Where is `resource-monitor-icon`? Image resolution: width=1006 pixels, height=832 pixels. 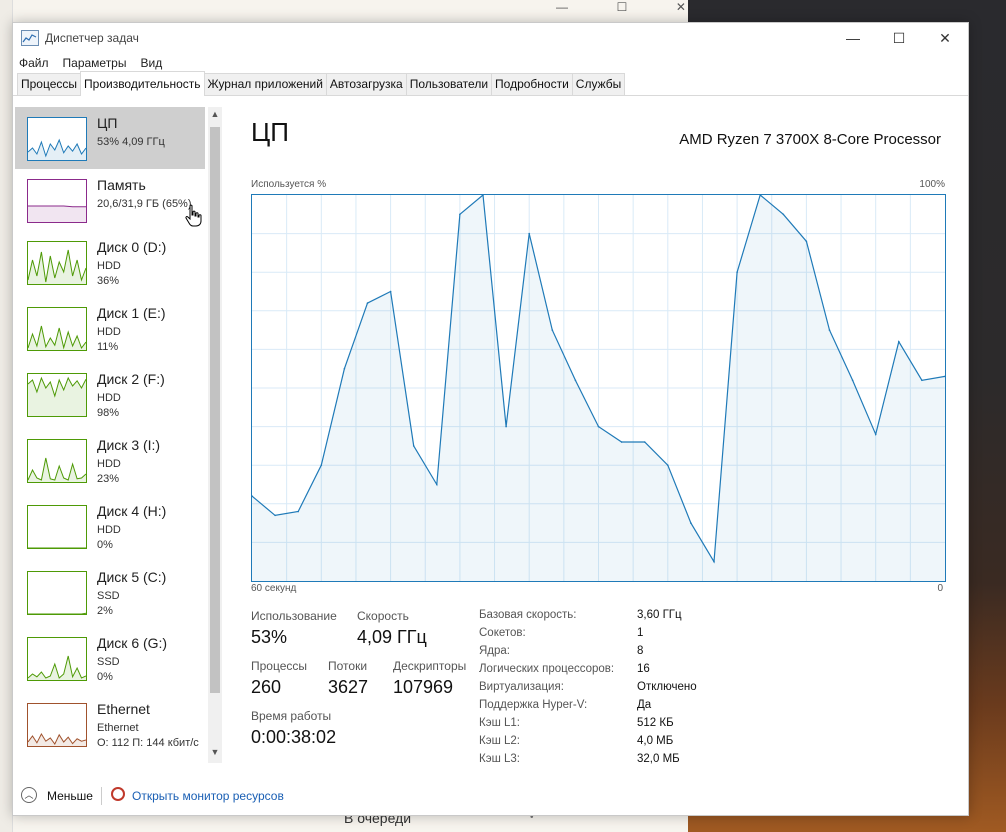 resource-monitor-icon is located at coordinates (118, 794).